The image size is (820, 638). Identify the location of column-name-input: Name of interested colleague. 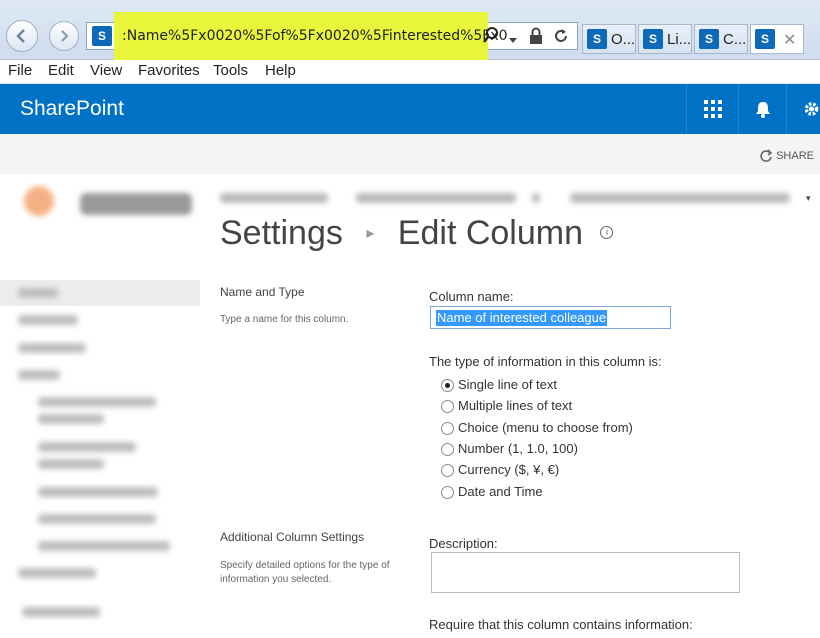
(550, 317).